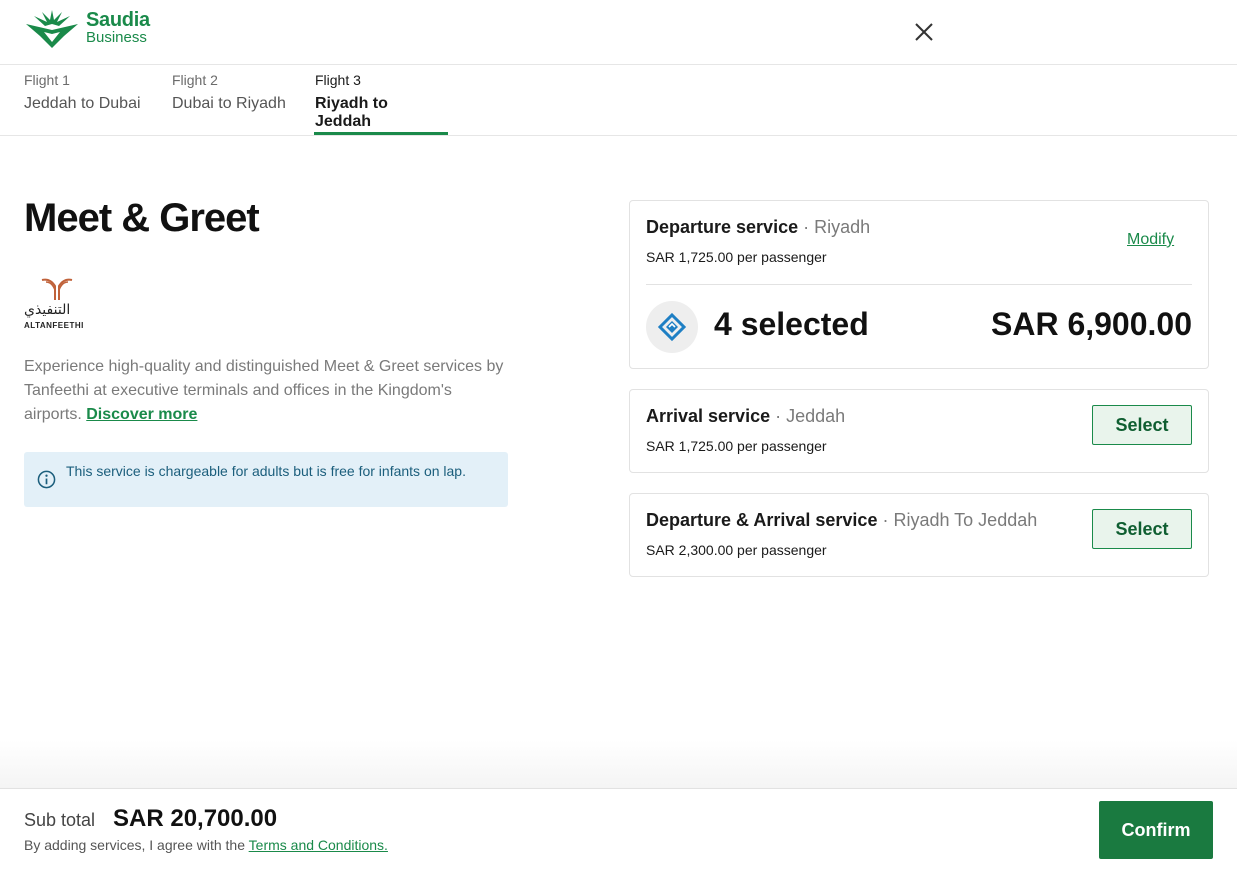  What do you see at coordinates (47, 309) in the screenshot?
I see `partner-name-arabic: التنفيذي` at bounding box center [47, 309].